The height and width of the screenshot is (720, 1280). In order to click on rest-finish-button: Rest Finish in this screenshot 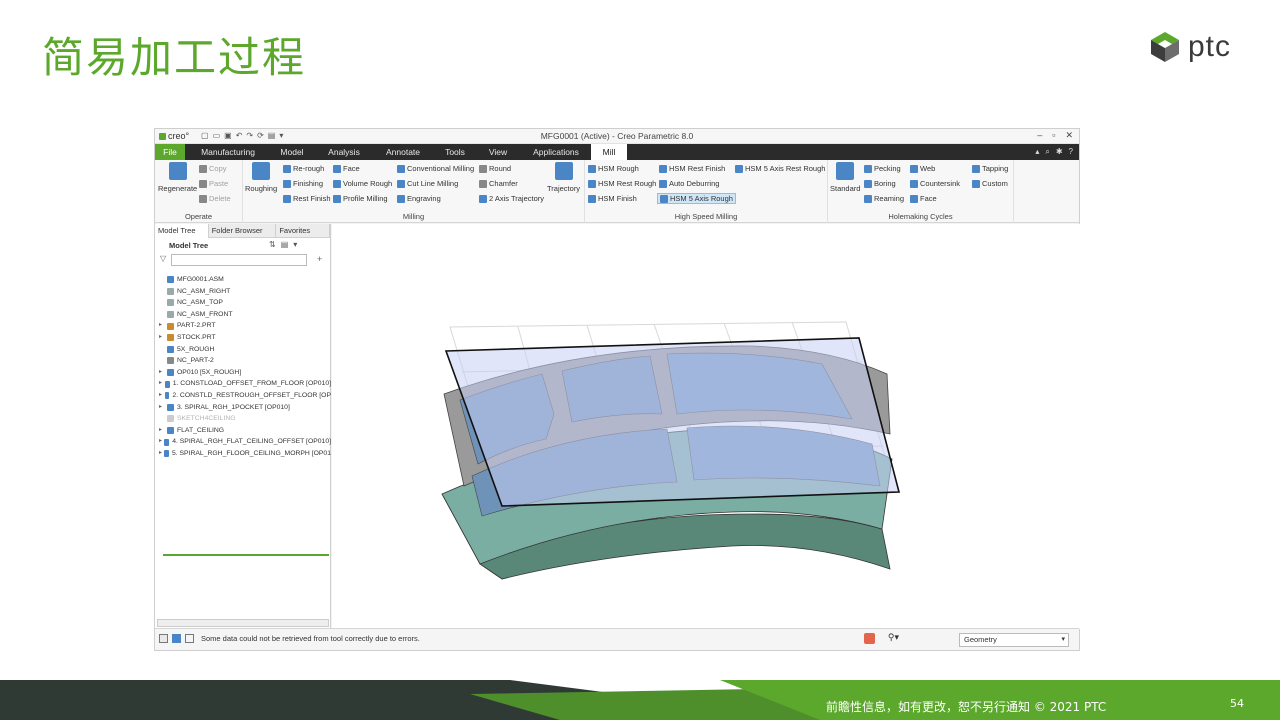, I will do `click(307, 198)`.